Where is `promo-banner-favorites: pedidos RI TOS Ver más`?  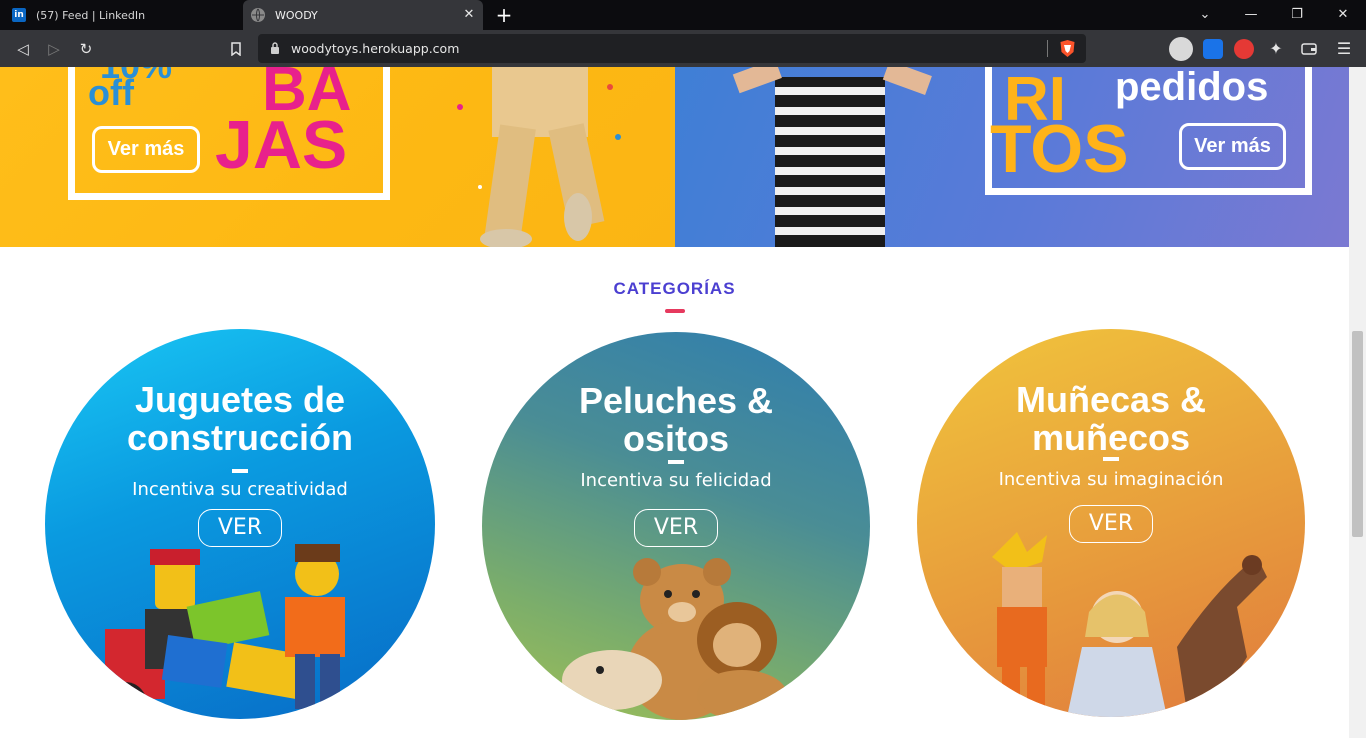
promo-banner-favorites: pedidos RI TOS Ver más is located at coordinates (1012, 157).